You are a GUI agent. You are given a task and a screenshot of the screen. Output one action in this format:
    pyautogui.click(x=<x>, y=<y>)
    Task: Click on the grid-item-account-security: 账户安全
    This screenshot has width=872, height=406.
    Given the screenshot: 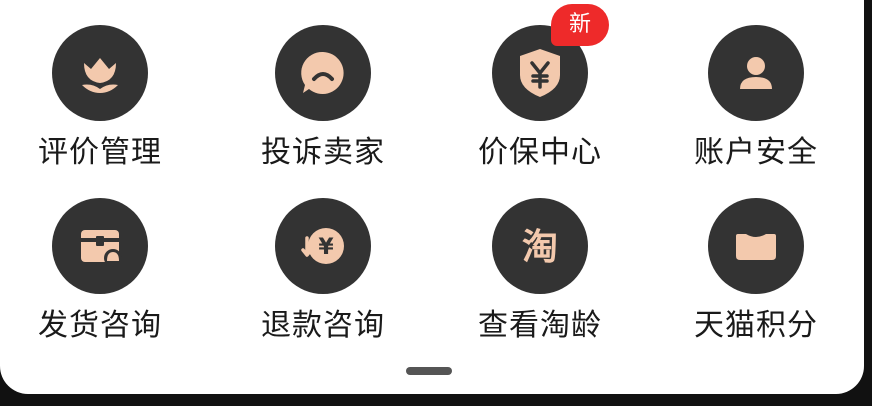 What is the action you would take?
    pyautogui.click(x=756, y=105)
    